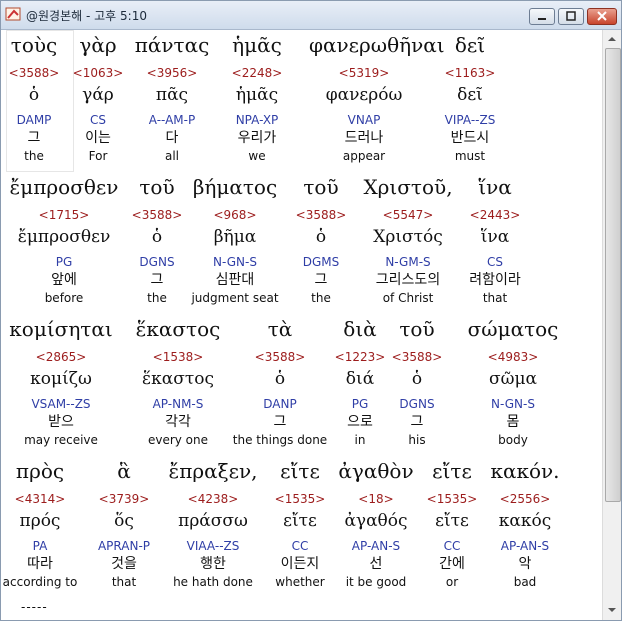  I want to click on word-korean: 악, so click(525, 564).